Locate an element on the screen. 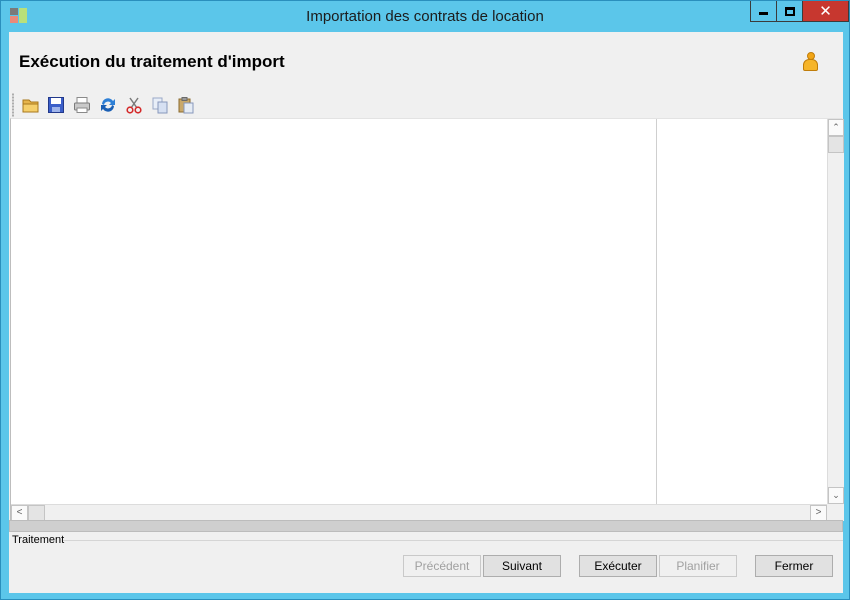  panel-splitter is located at coordinates (656, 311).